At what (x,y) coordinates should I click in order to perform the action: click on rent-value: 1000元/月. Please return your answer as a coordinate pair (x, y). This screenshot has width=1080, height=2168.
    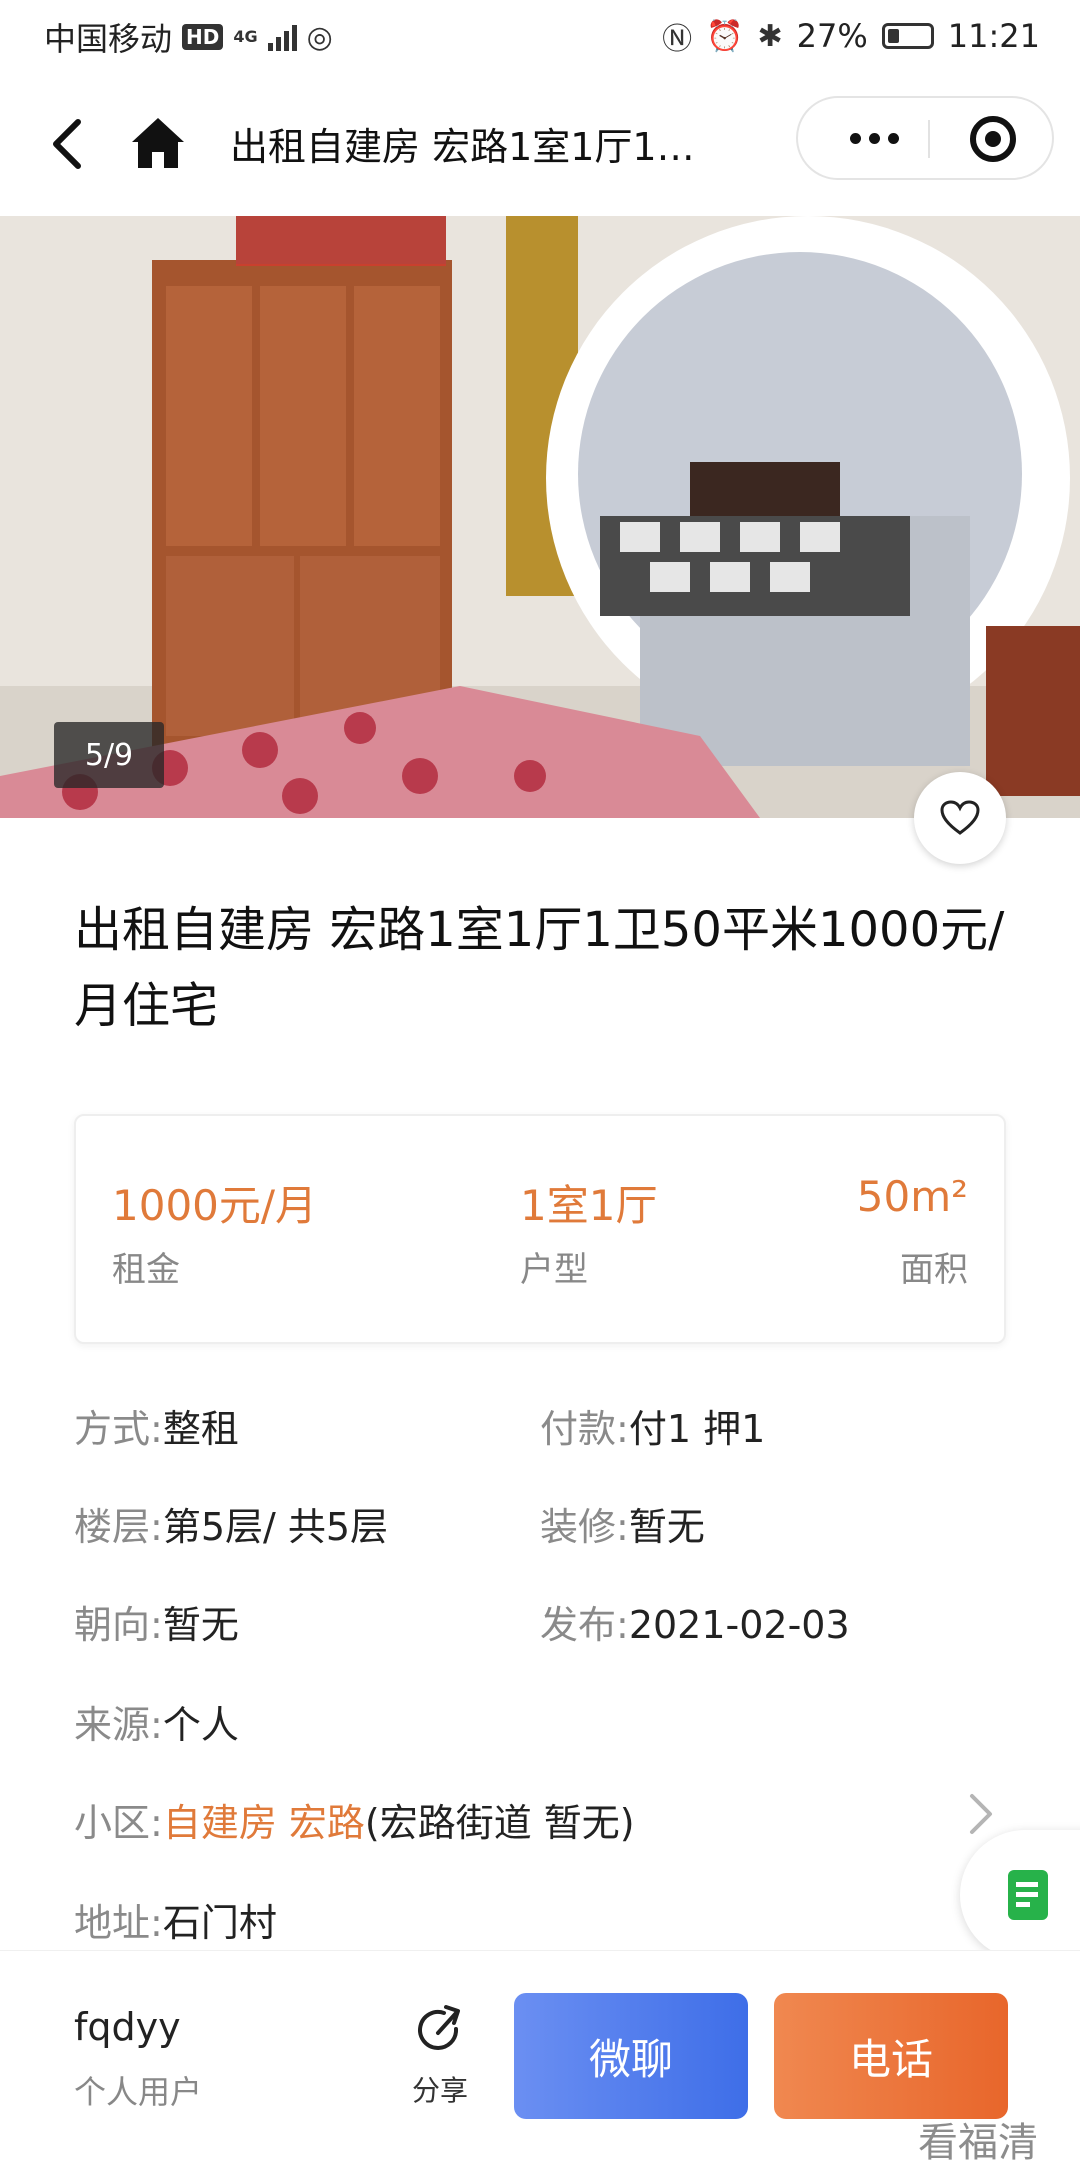
    Looking at the image, I should click on (215, 1205).